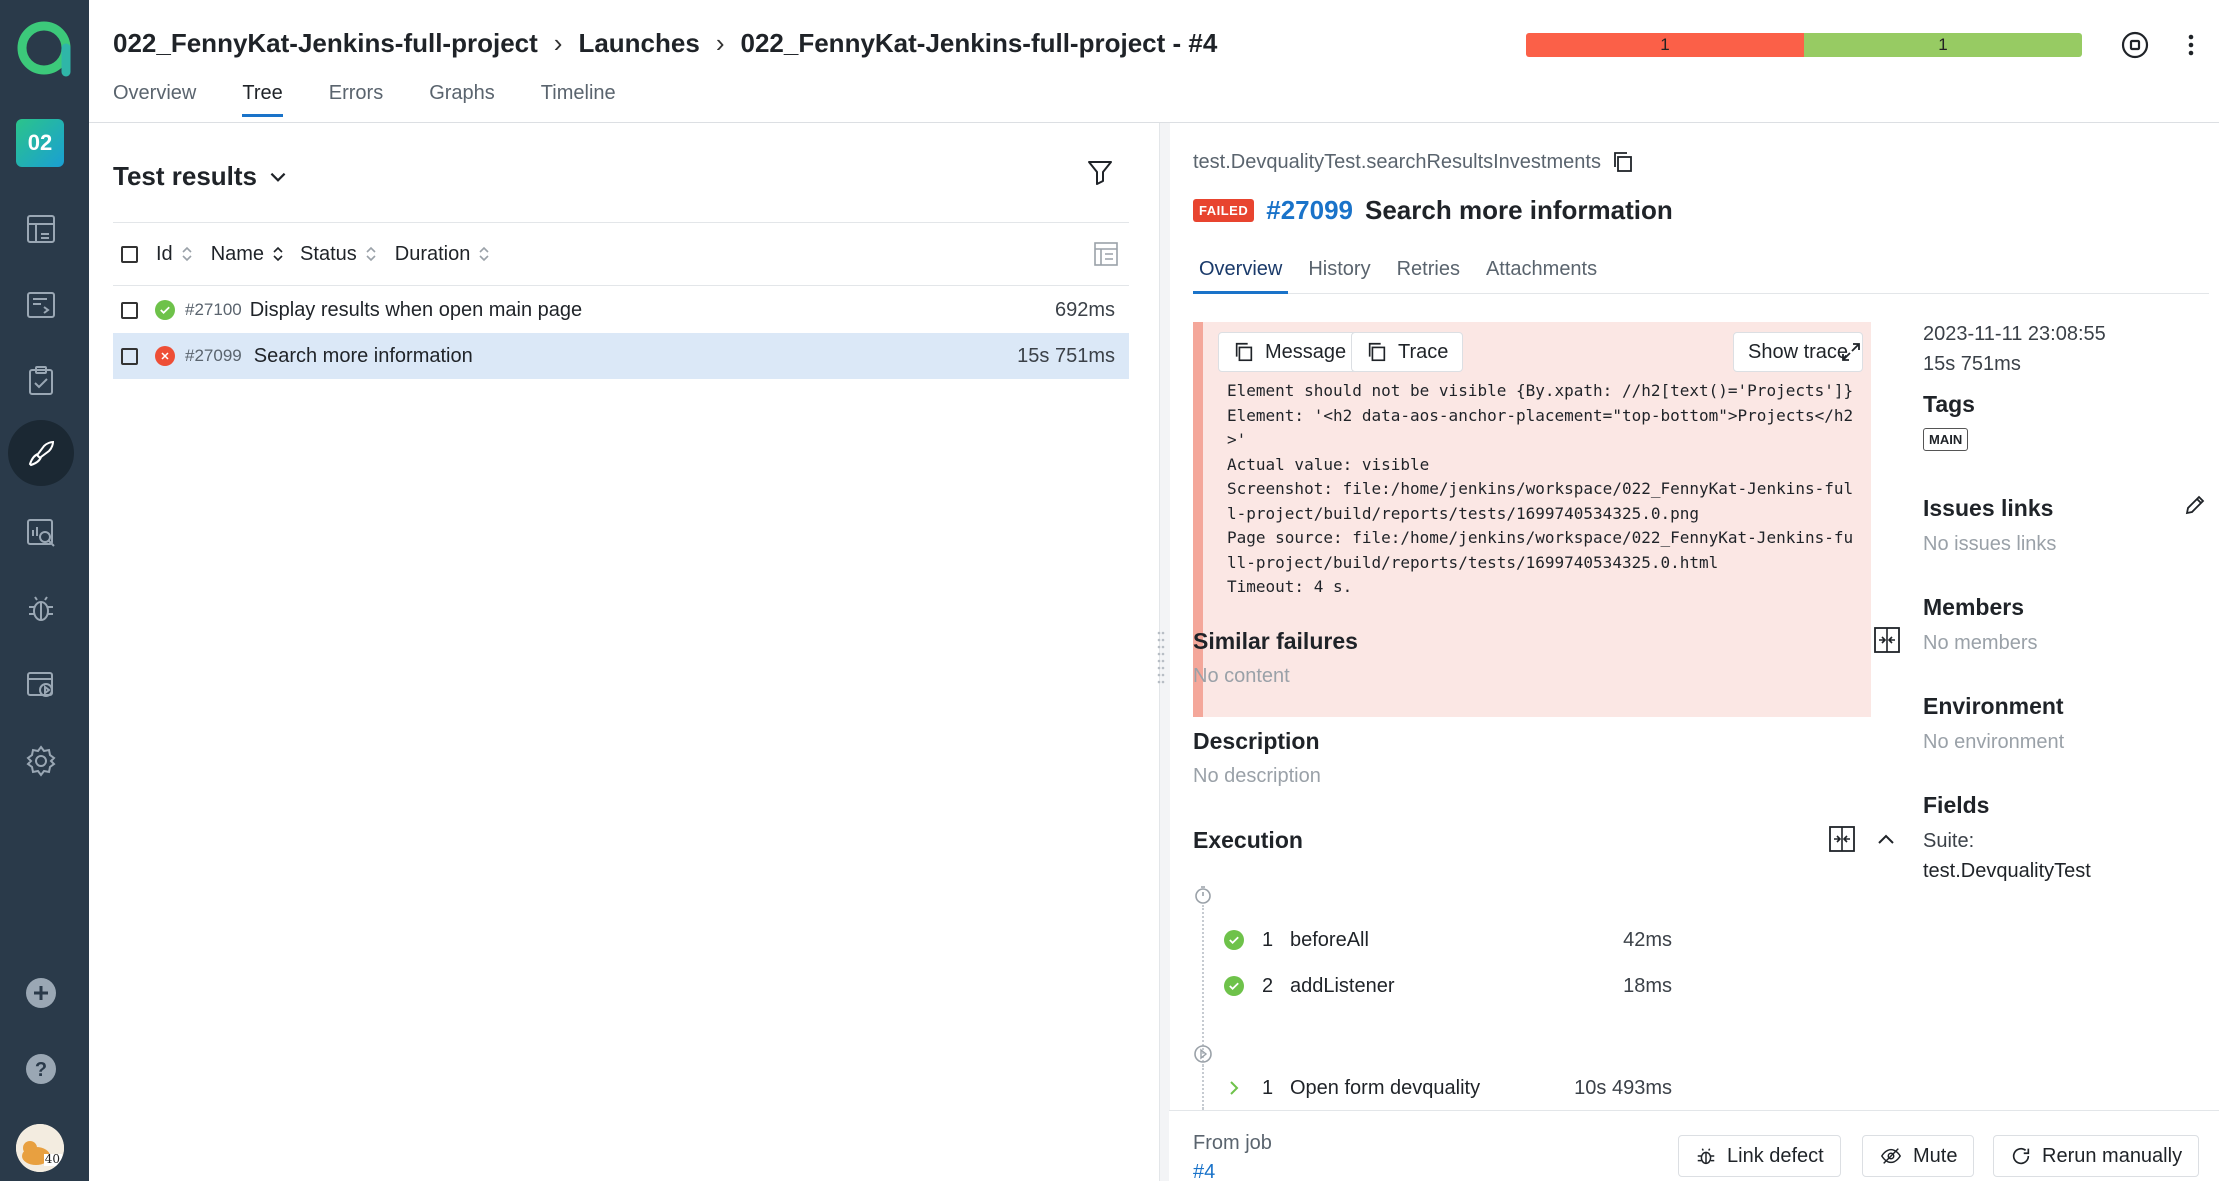  I want to click on tree-title: Test results, so click(201, 176).